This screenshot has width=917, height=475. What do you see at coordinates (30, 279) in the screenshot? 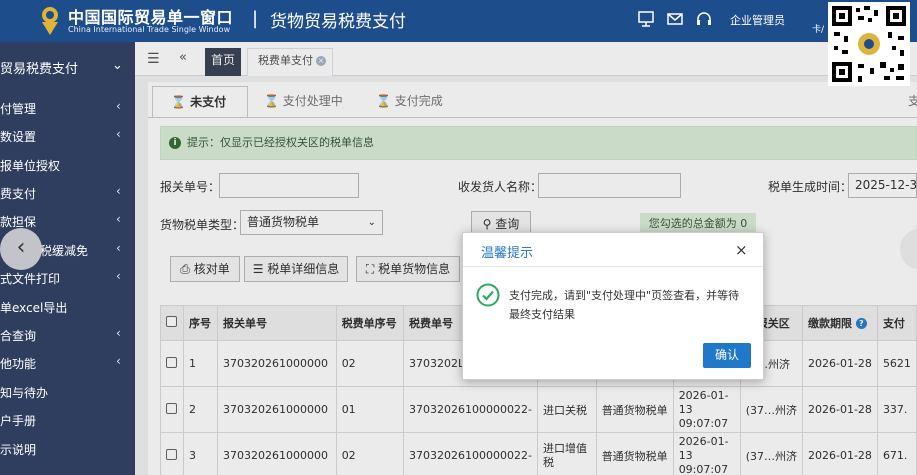
I see `sidebar-item-label: 式文件打印` at bounding box center [30, 279].